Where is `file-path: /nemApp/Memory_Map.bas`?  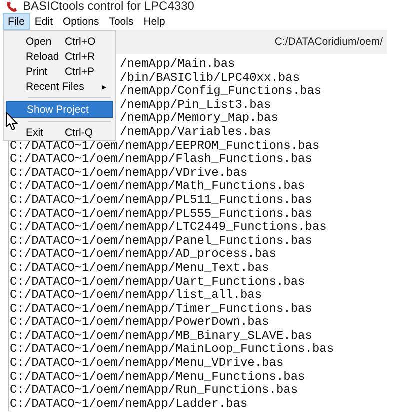 file-path: /nemApp/Memory_Map.bas is located at coordinates (199, 119).